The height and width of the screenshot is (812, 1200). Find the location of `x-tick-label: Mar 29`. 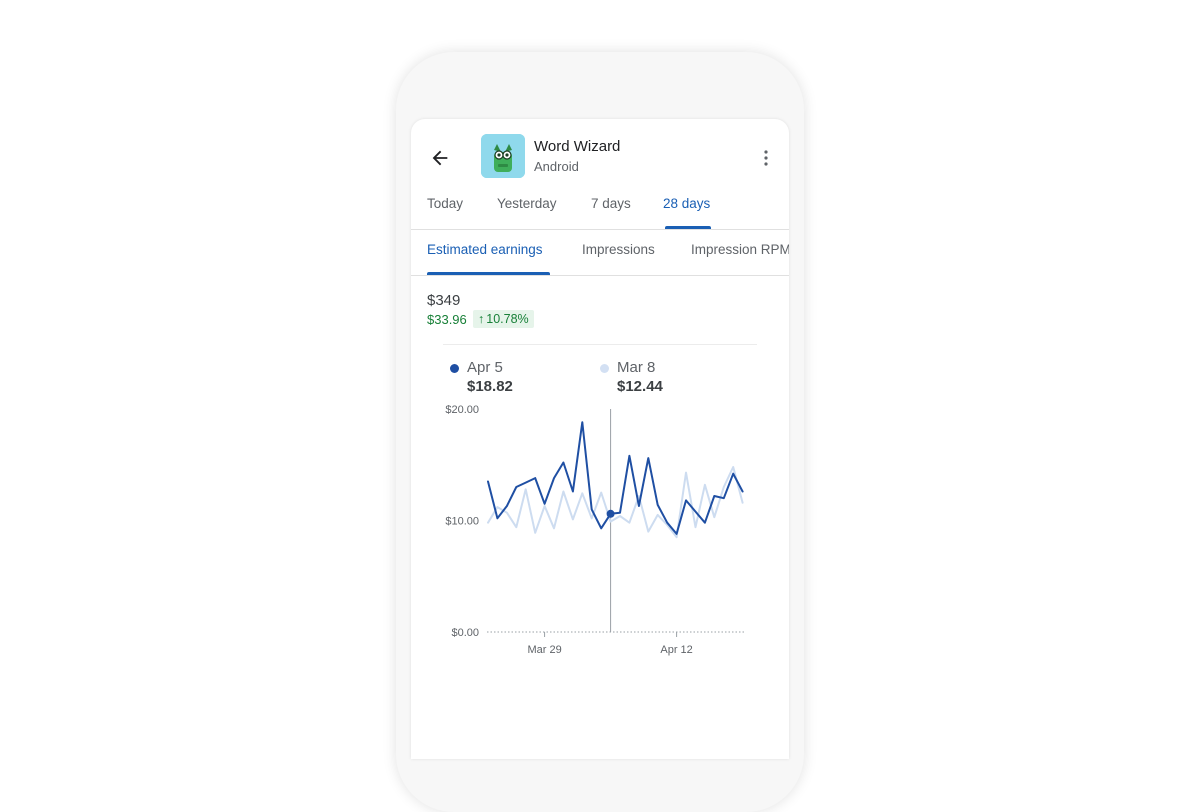

x-tick-label: Mar 29 is located at coordinates (544, 650).